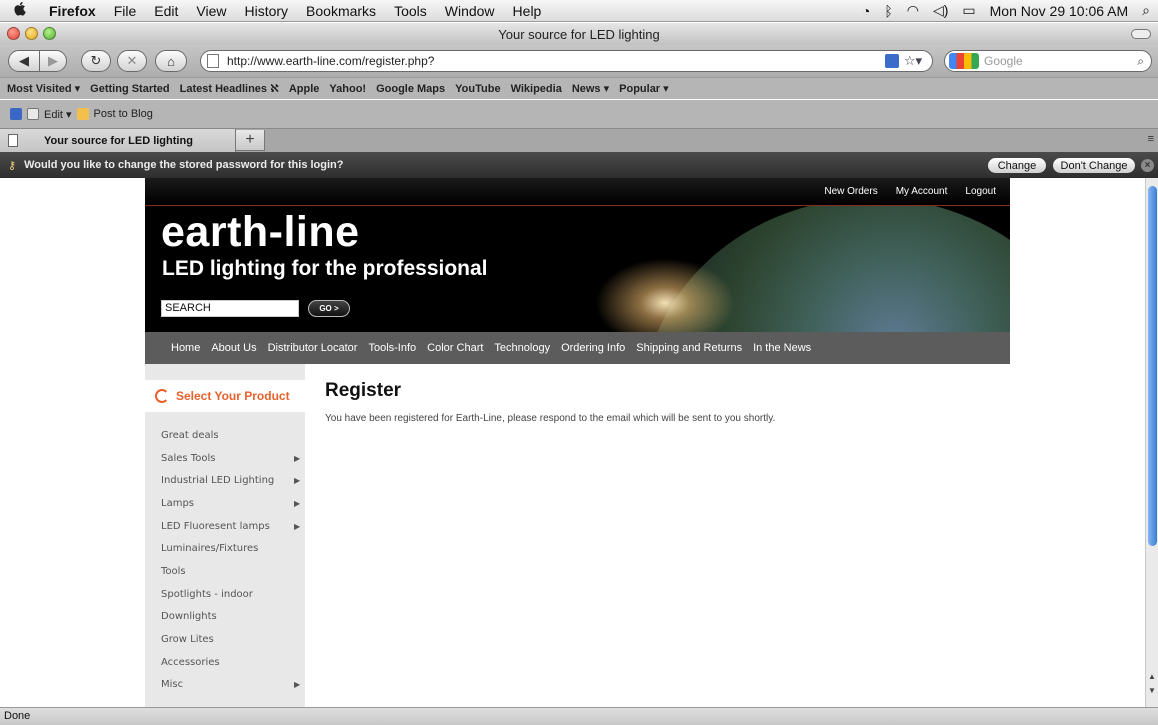 This screenshot has width=1158, height=725. I want to click on sidebar-item-accessories: Accessories, so click(233, 662).